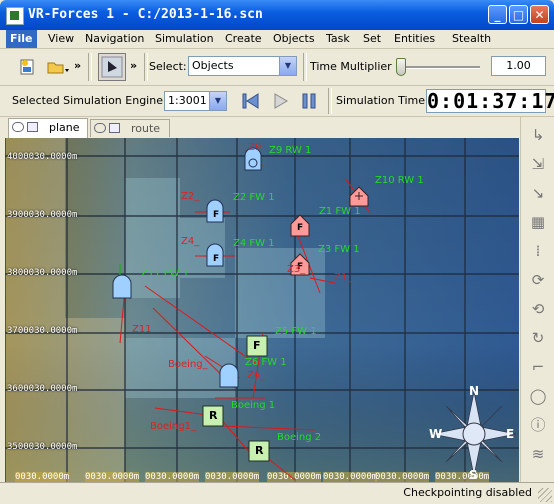 The width and height of the screenshot is (554, 504). What do you see at coordinates (538, 338) in the screenshot?
I see `rotate-icon: ↻` at bounding box center [538, 338].